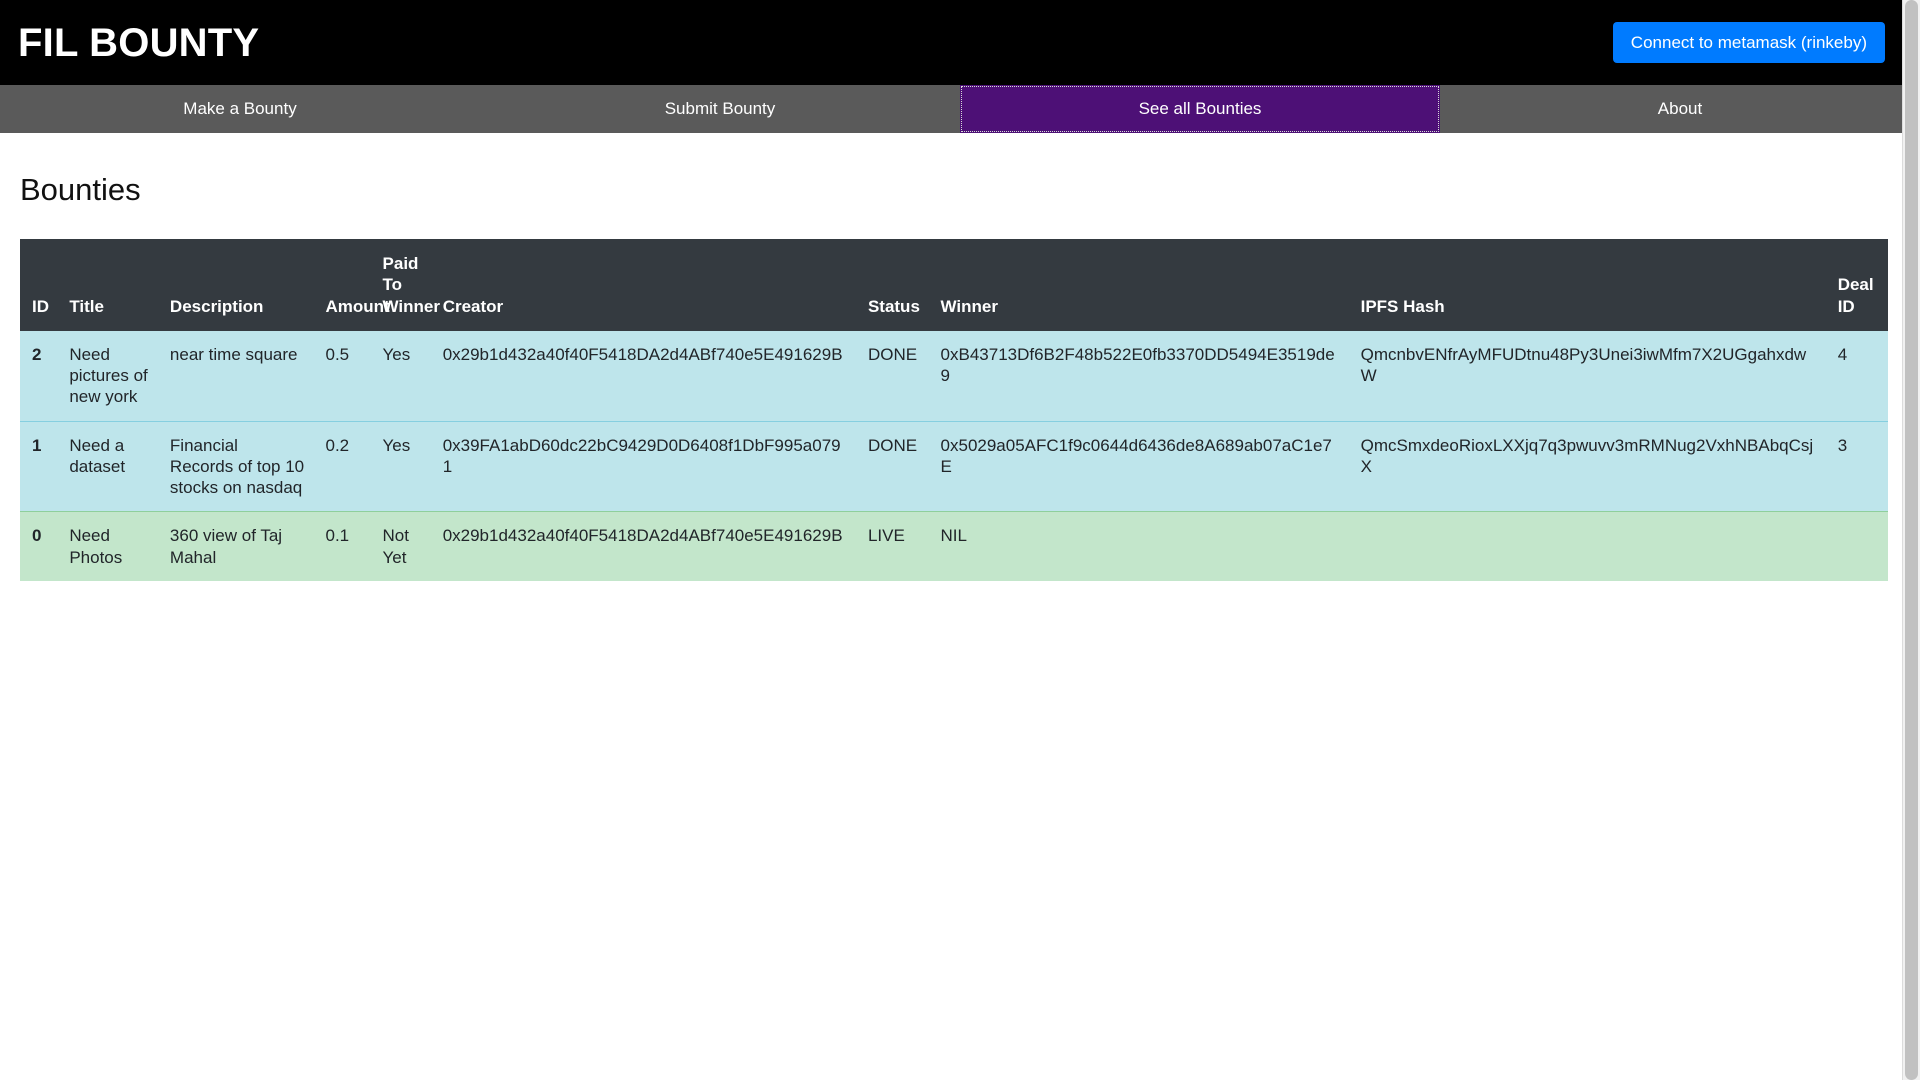 The height and width of the screenshot is (1080, 1920). Describe the element at coordinates (342, 466) in the screenshot. I see `cell-amount: 0.2` at that location.